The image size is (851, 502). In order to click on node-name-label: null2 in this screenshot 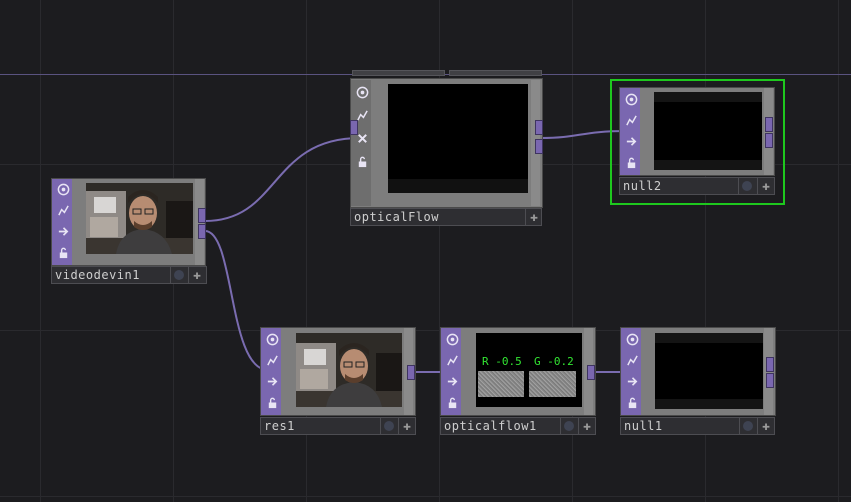, I will do `click(642, 186)`.